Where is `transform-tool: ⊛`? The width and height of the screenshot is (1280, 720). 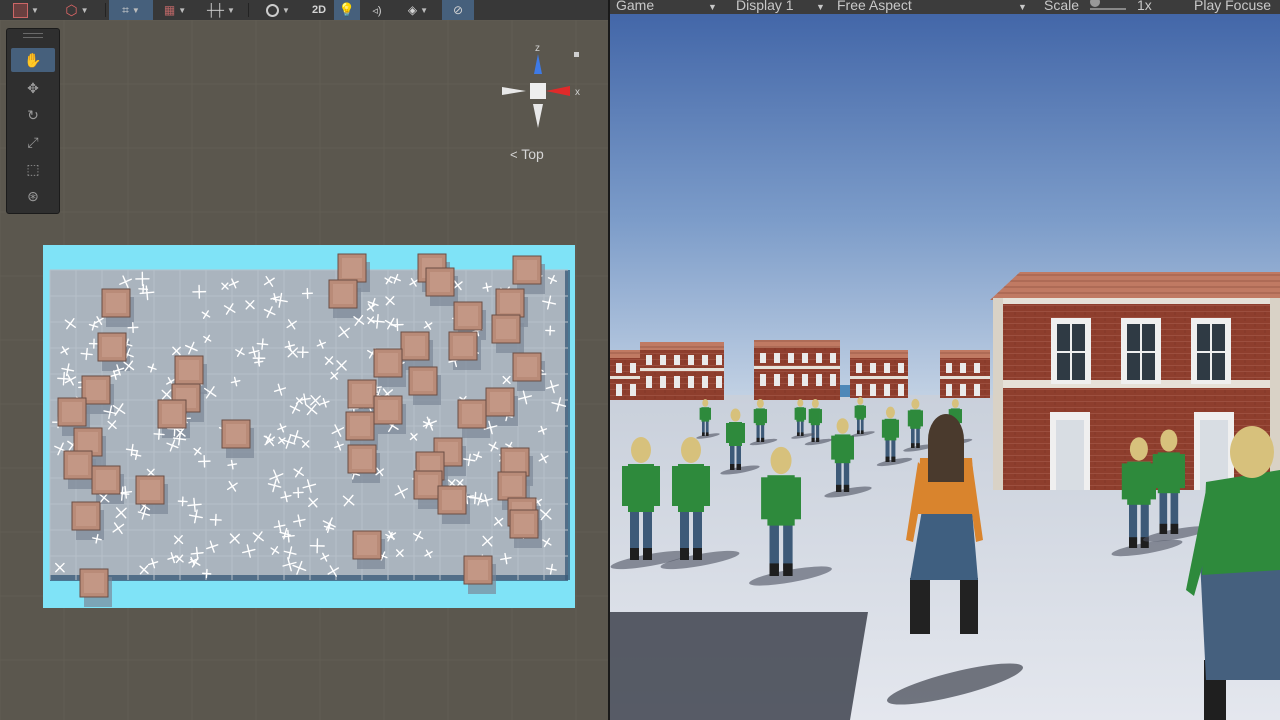
transform-tool: ⊛ is located at coordinates (33, 196).